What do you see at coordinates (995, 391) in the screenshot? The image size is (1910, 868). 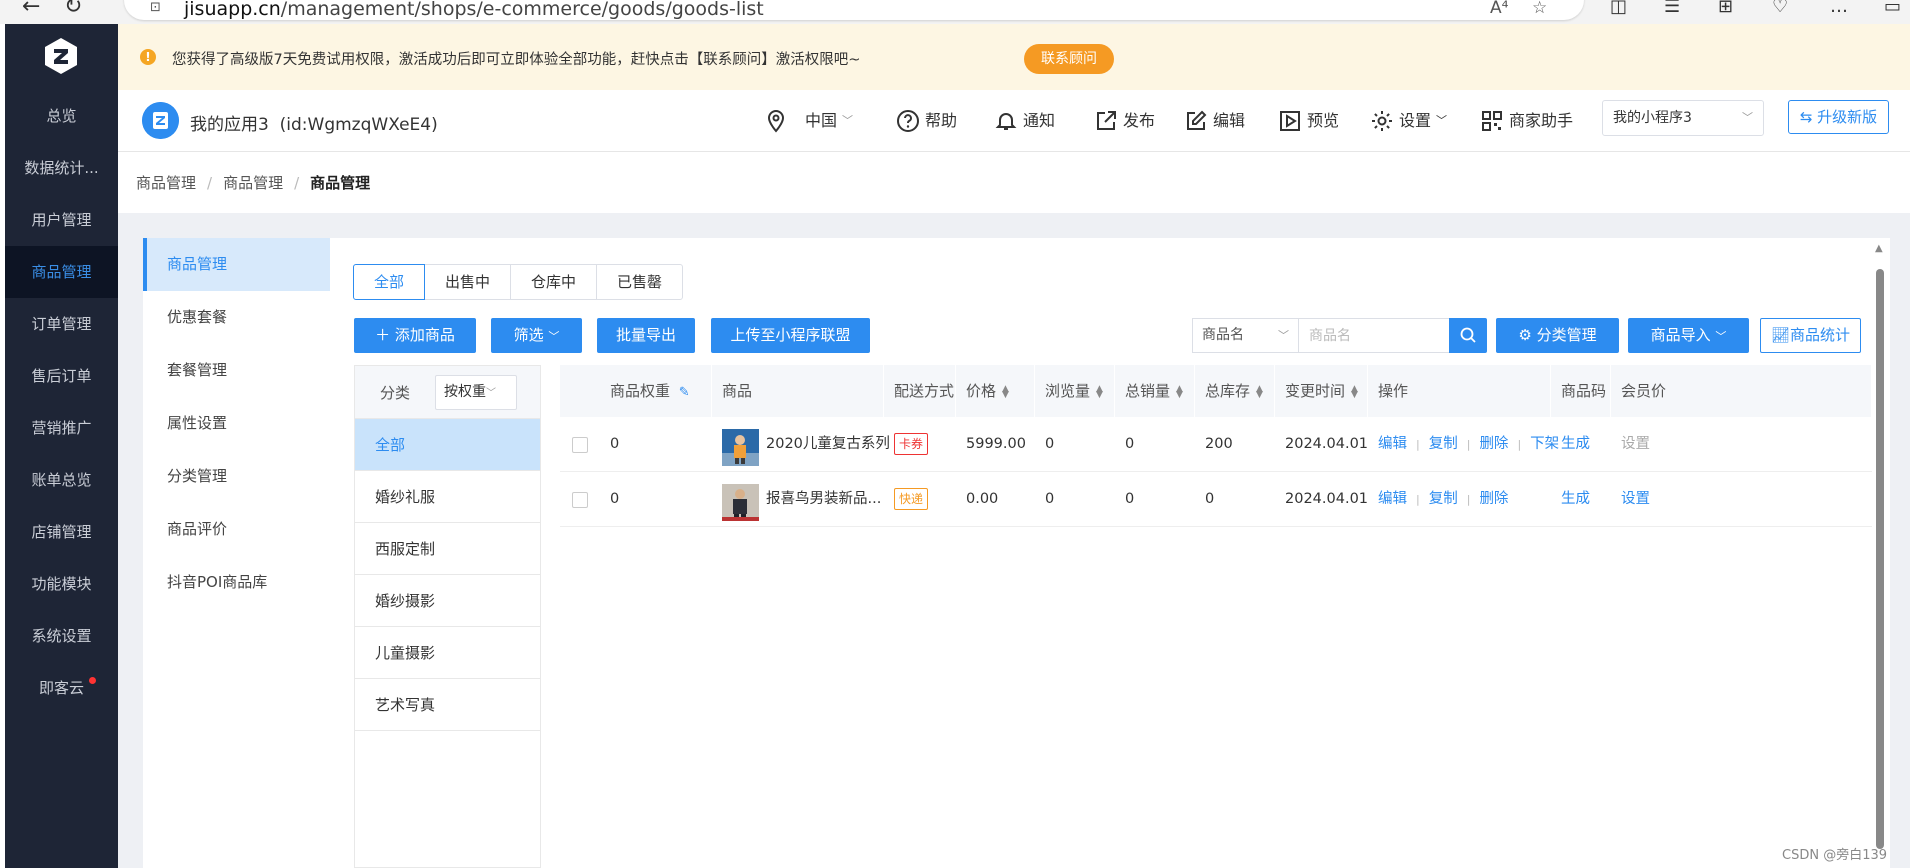 I see `column-header-price: 价格 ▲ ▼` at bounding box center [995, 391].